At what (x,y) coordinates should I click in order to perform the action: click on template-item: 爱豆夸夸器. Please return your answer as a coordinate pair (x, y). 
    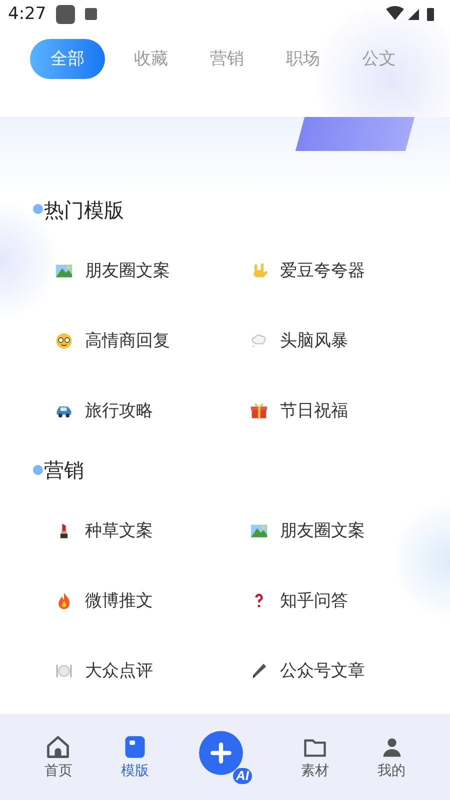
    Looking at the image, I should click on (322, 271).